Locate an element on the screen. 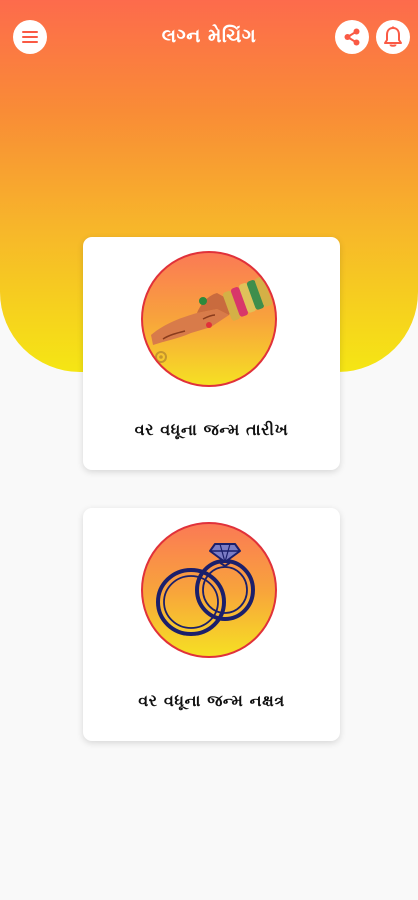  notification-button is located at coordinates (393, 37).